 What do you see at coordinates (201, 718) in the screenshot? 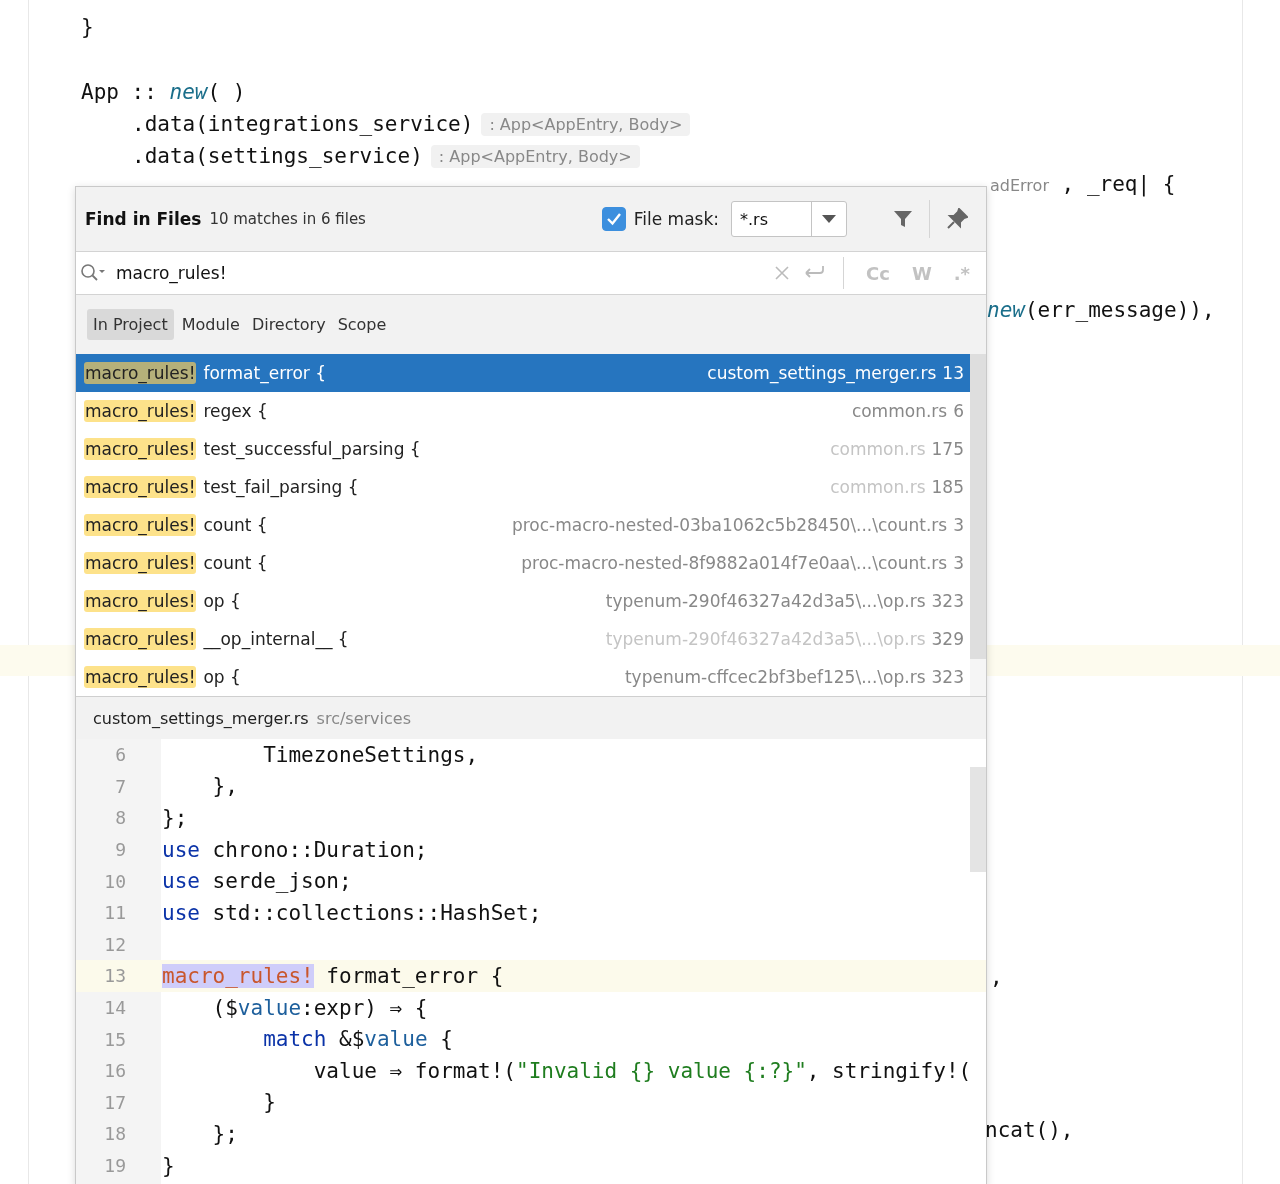
I see `preview-file-name: custom_settings_merger.rs` at bounding box center [201, 718].